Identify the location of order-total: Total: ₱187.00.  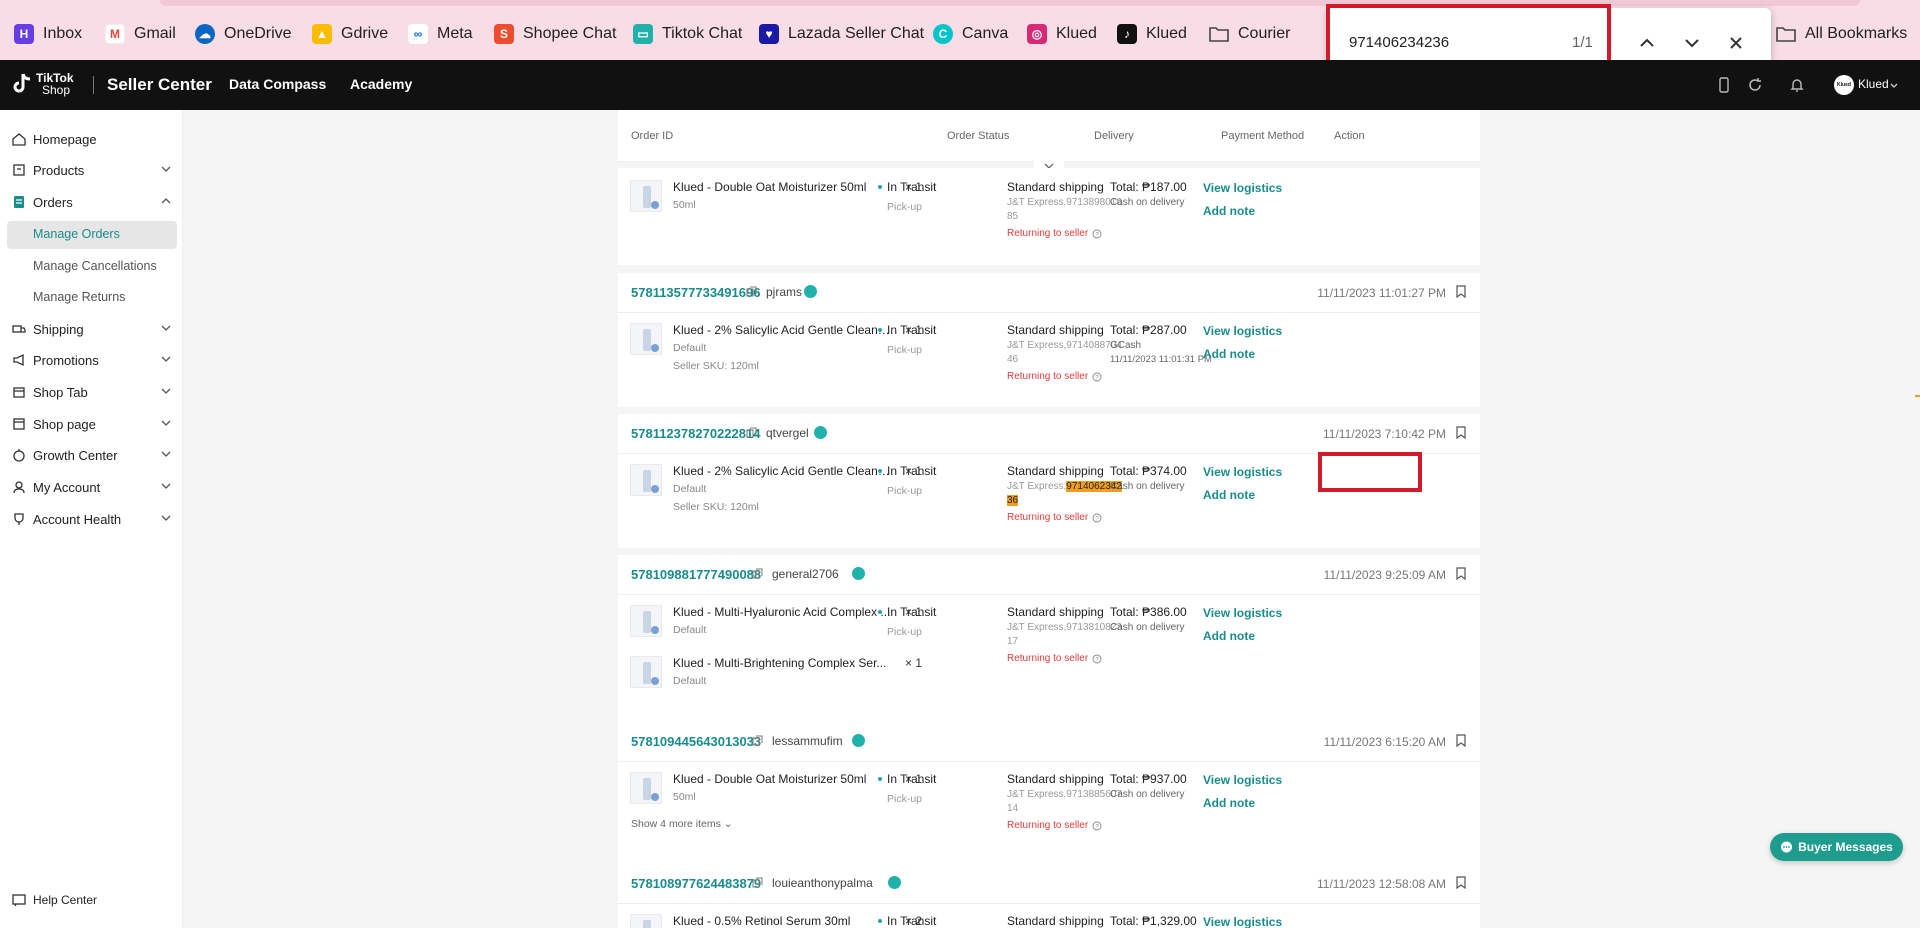
(1148, 187).